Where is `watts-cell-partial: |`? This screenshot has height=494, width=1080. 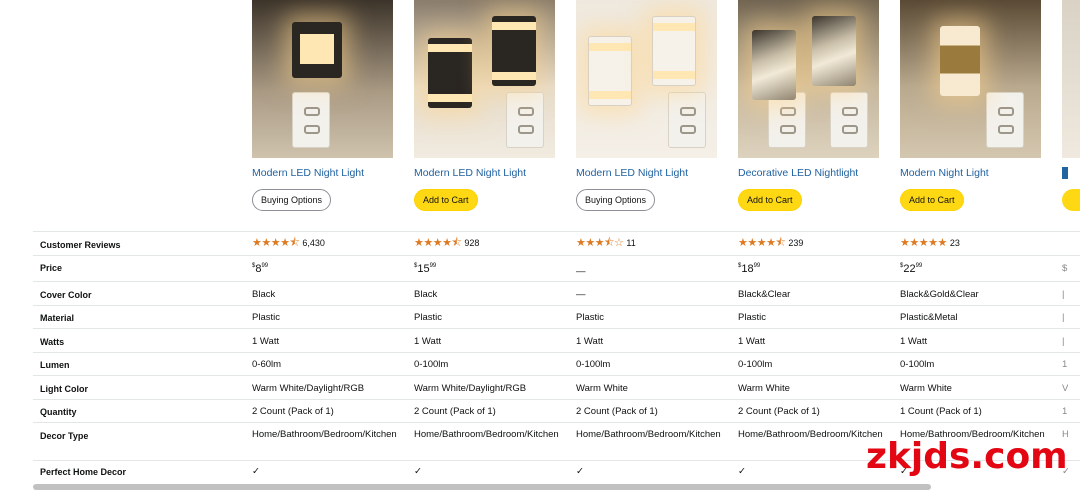 watts-cell-partial: | is located at coordinates (1063, 341).